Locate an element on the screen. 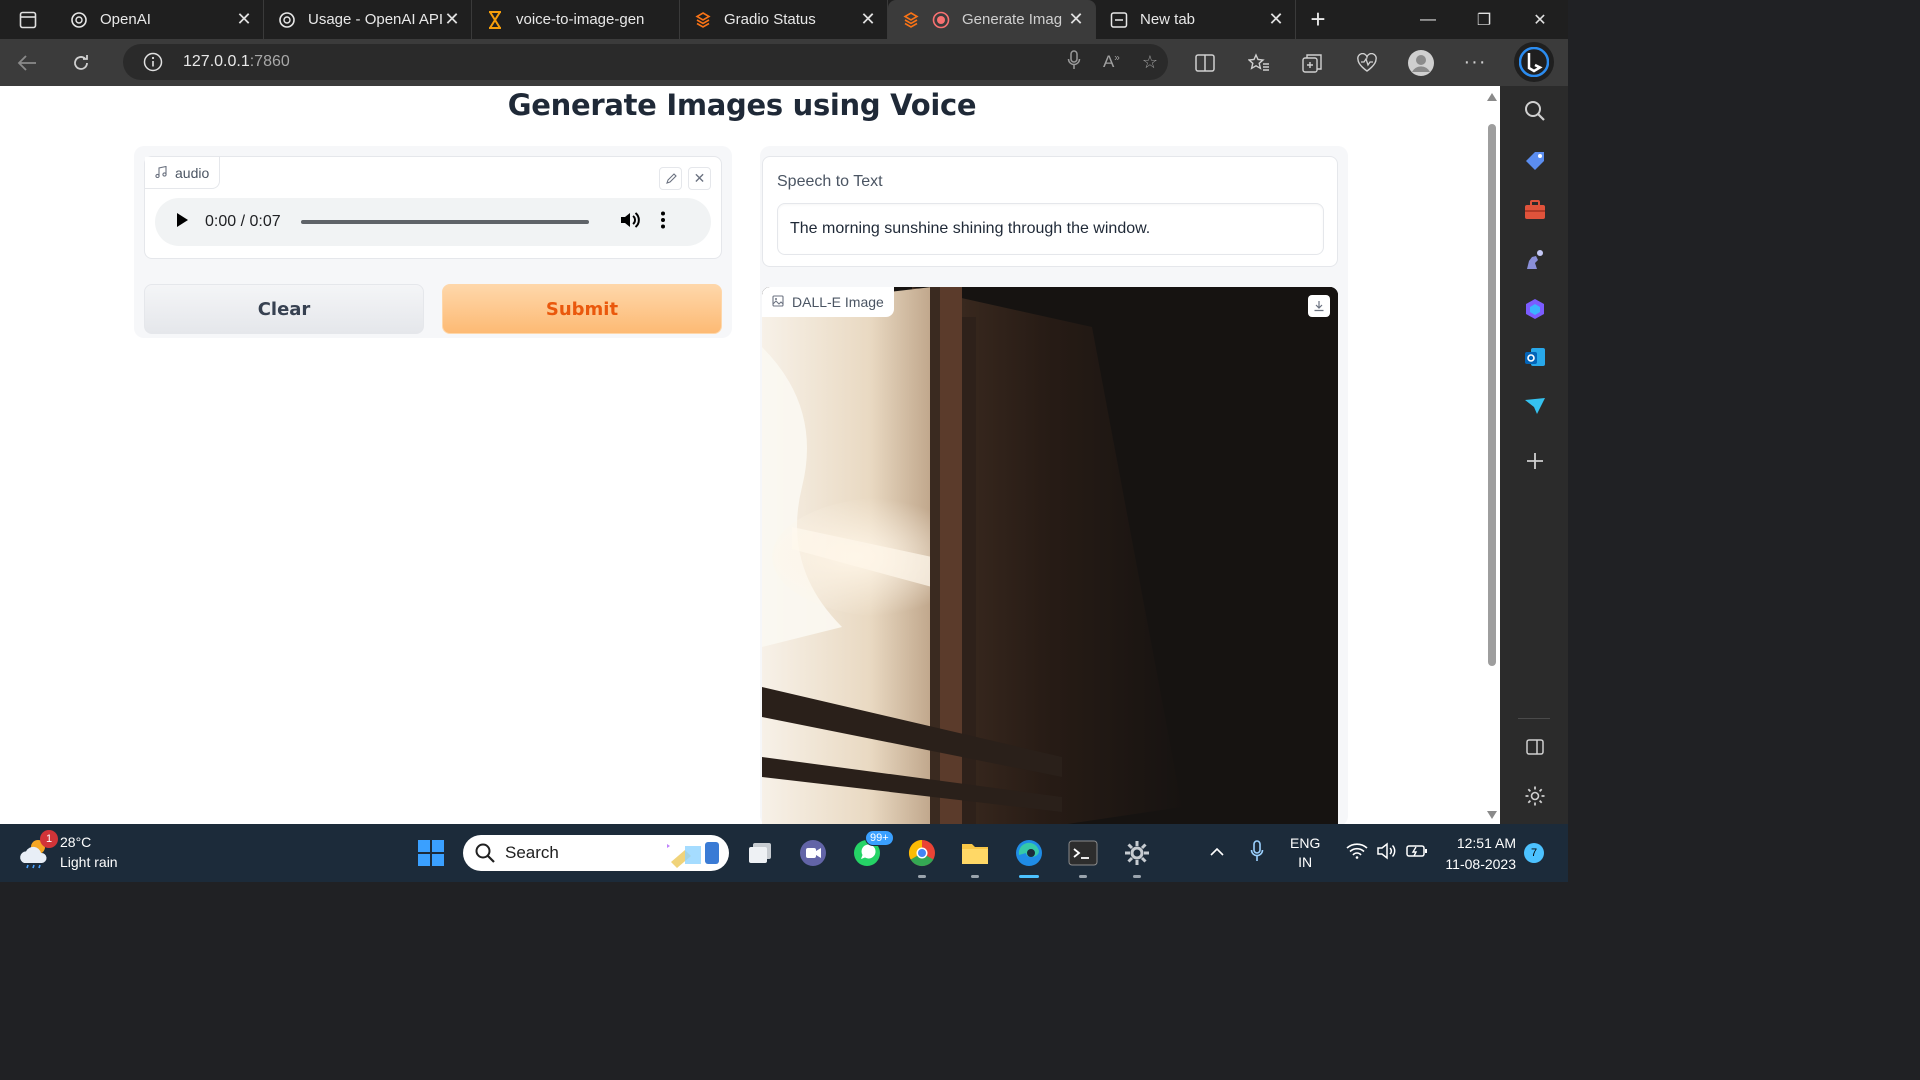 The width and height of the screenshot is (1920, 1080). split-screen-icon is located at coordinates (1205, 62).